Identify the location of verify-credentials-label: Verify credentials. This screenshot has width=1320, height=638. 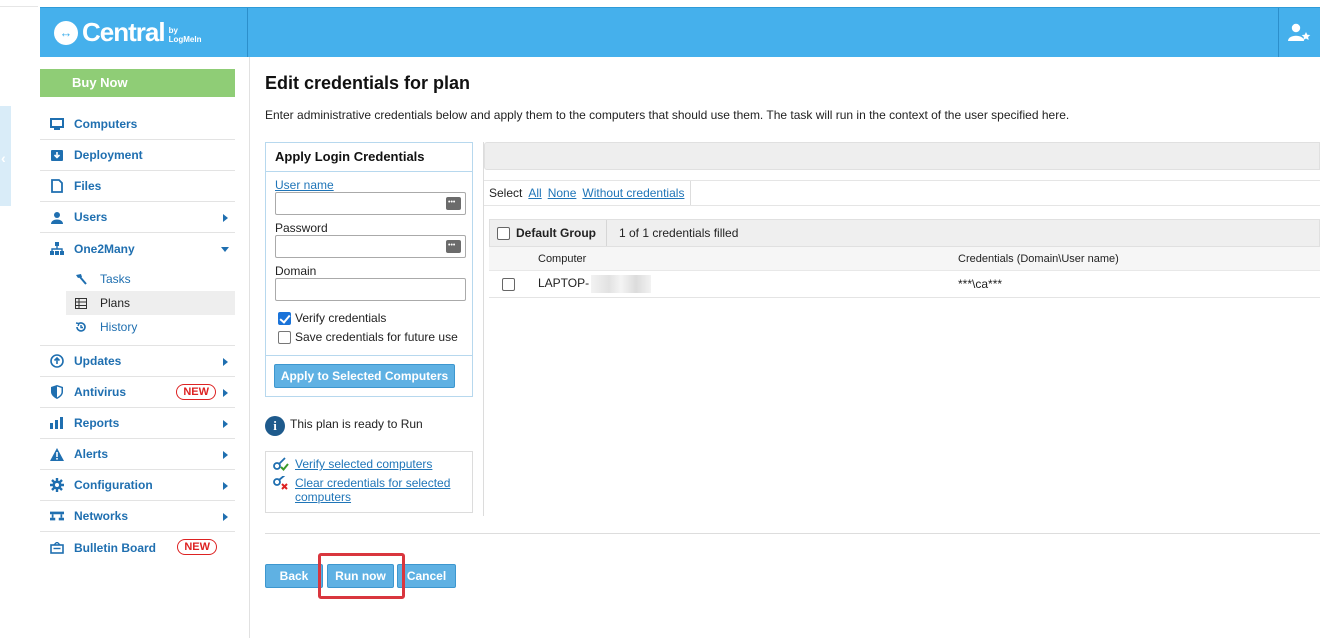
(341, 318).